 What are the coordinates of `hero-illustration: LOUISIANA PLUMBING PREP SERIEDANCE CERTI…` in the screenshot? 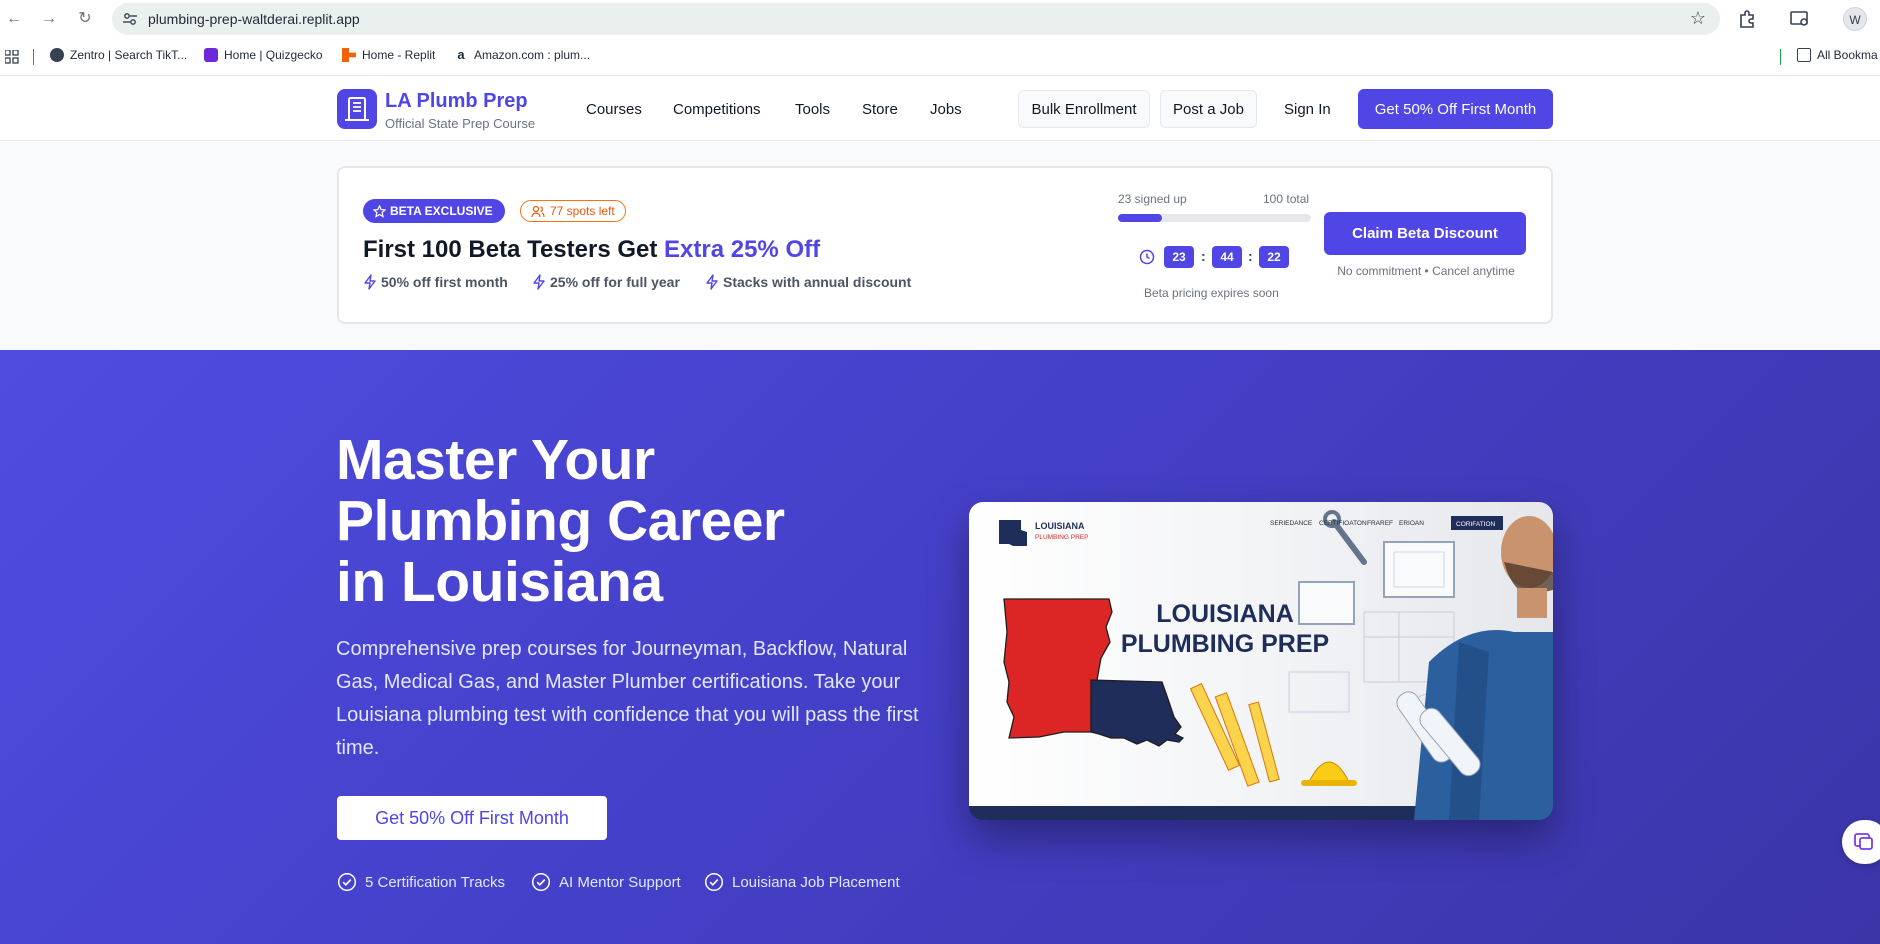 It's located at (1261, 661).